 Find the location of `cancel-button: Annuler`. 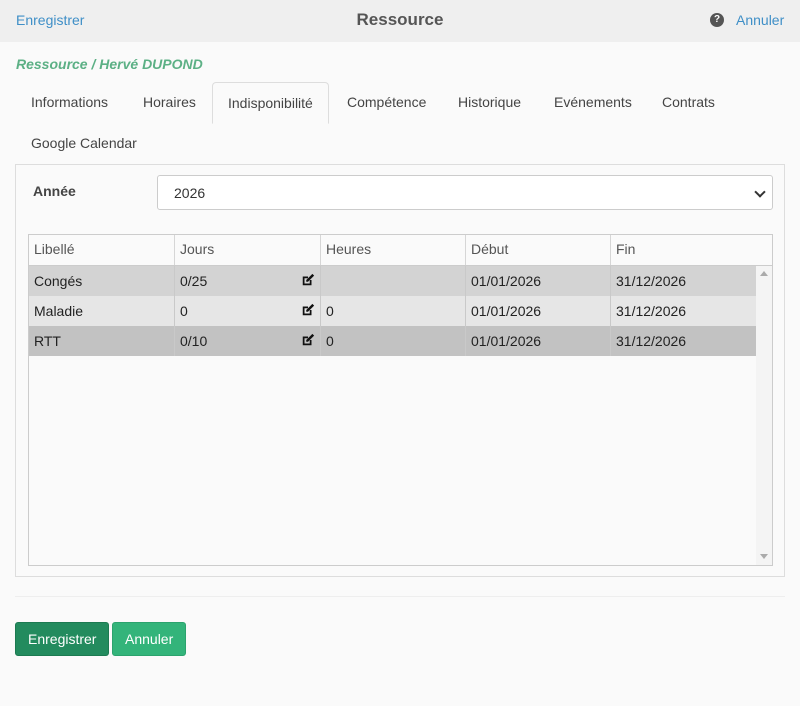

cancel-button: Annuler is located at coordinates (149, 639).